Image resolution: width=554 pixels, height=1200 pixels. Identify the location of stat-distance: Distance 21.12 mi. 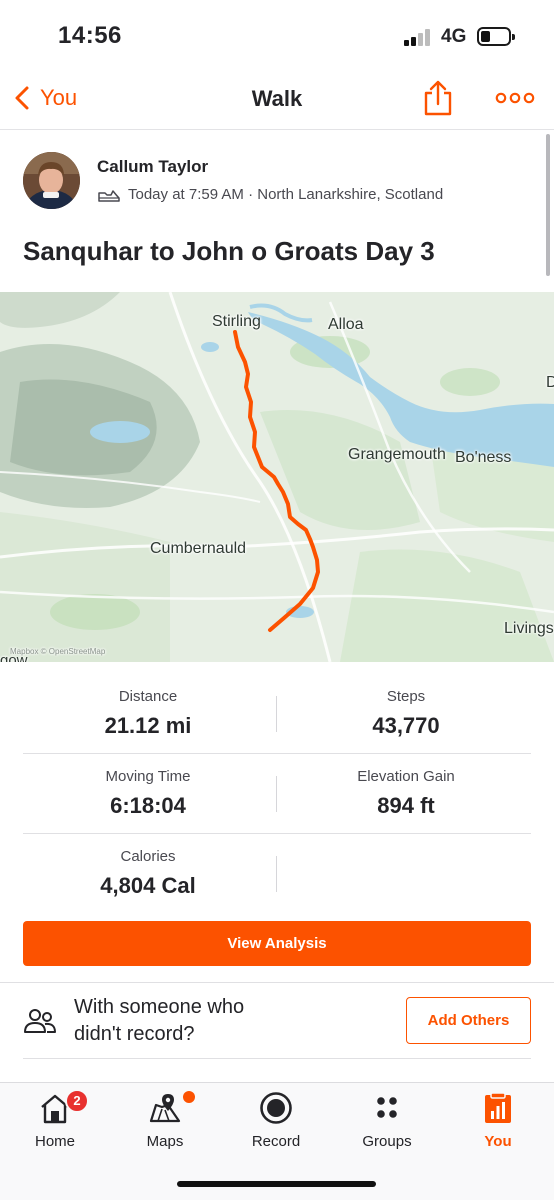
(148, 706).